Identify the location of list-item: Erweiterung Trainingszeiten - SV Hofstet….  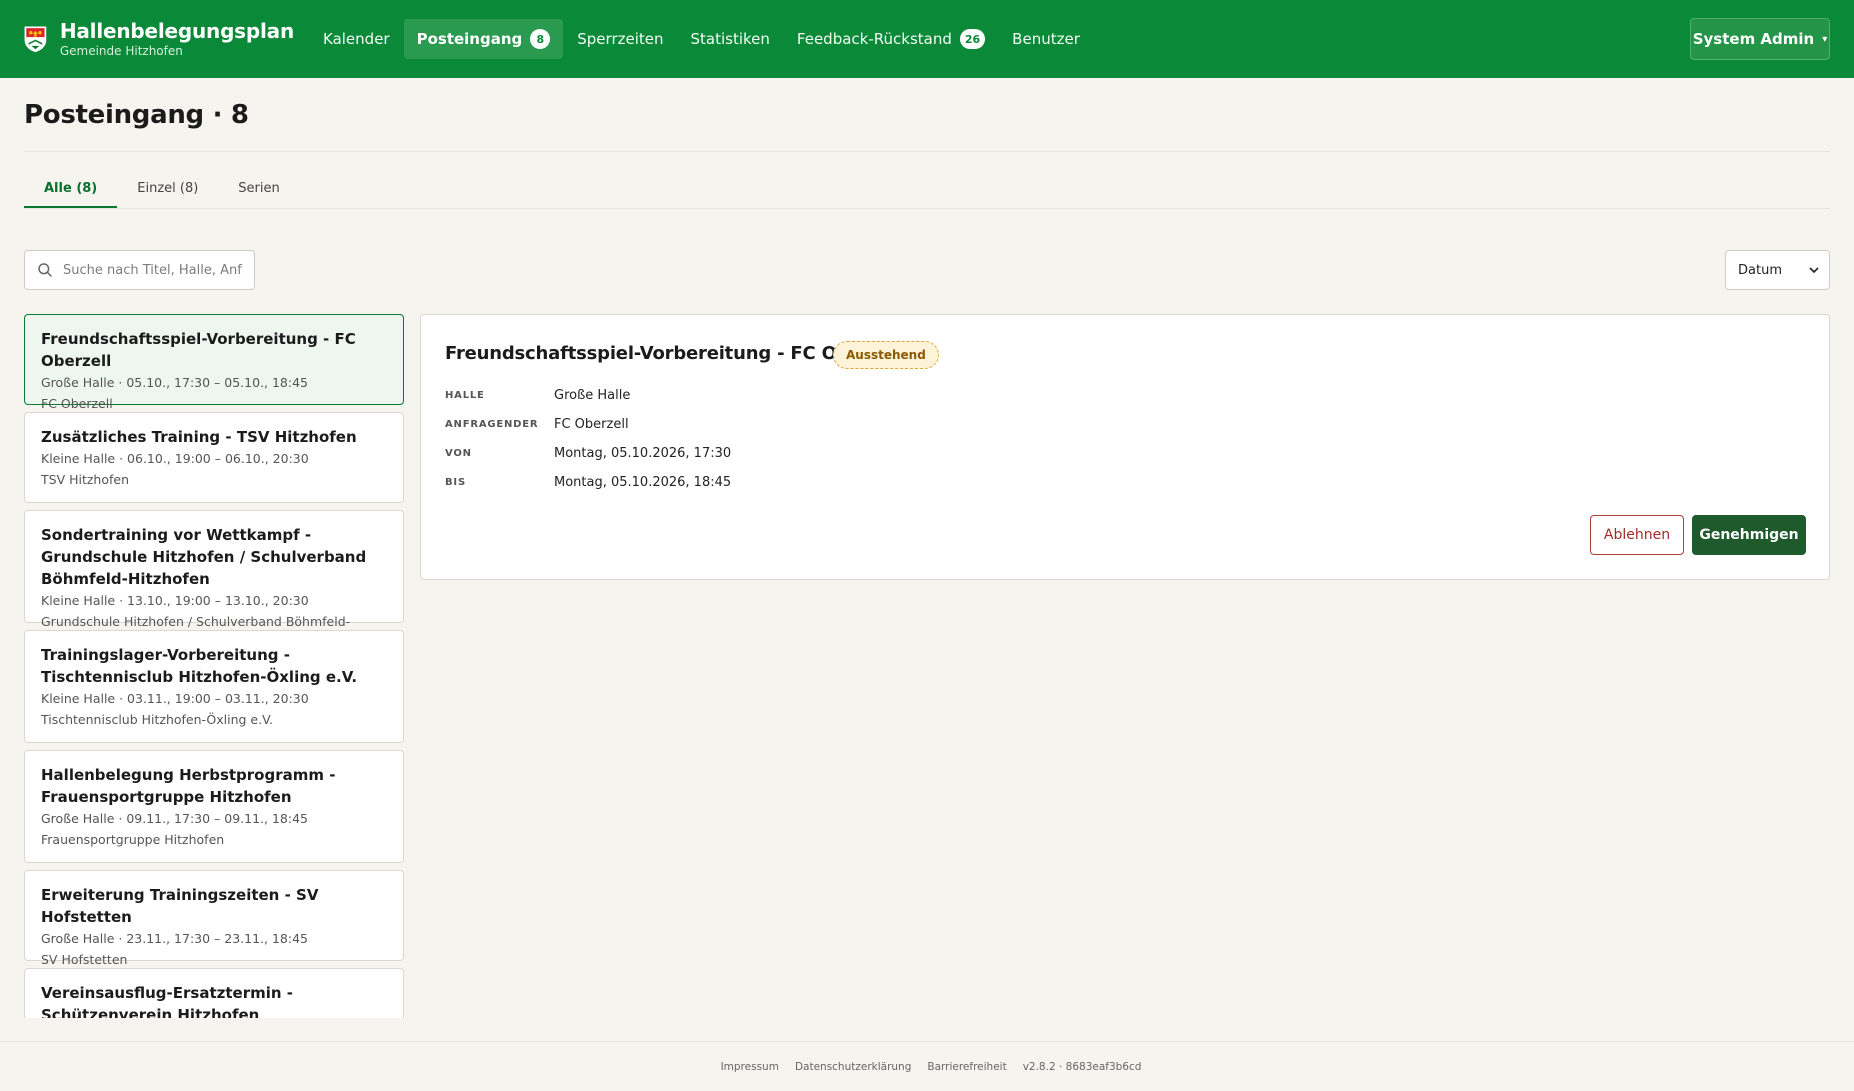
(214, 918).